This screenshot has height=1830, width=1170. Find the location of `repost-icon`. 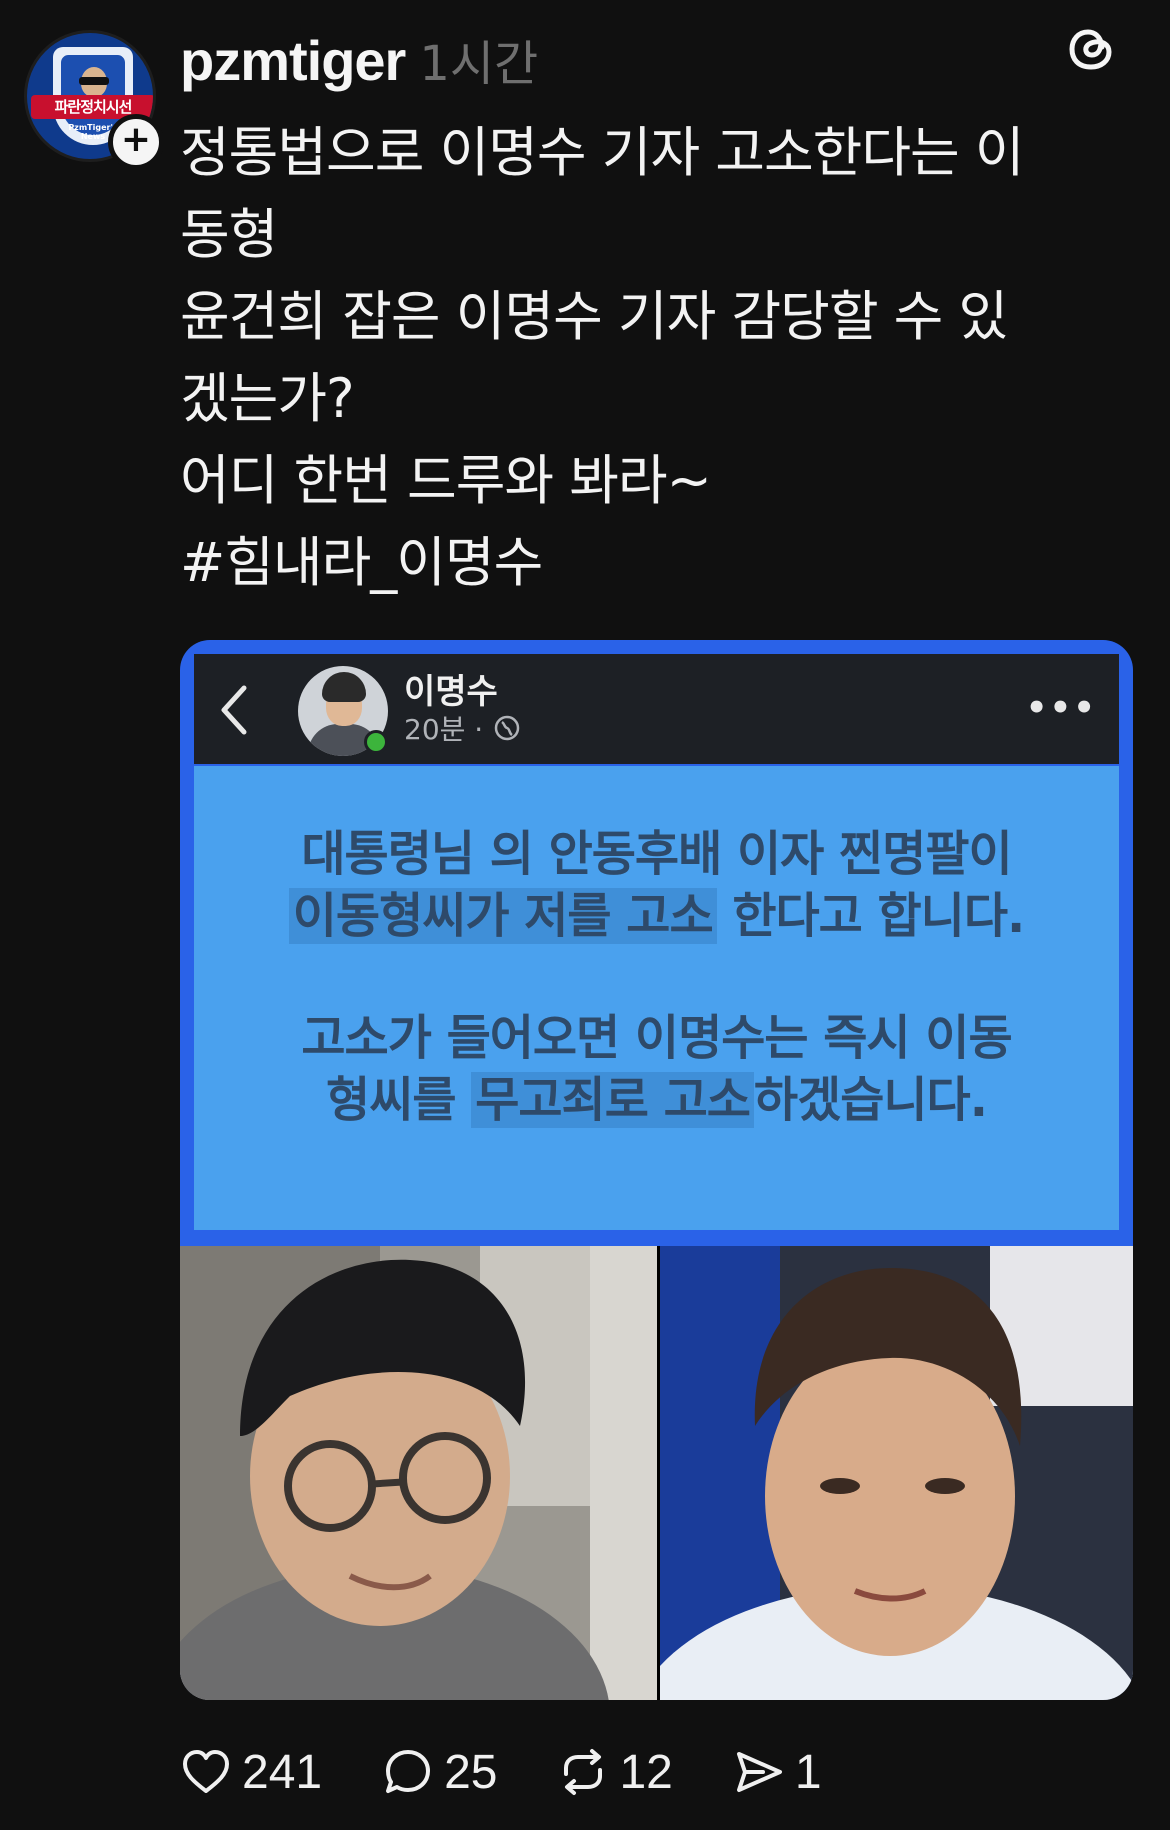

repost-icon is located at coordinates (583, 1772).